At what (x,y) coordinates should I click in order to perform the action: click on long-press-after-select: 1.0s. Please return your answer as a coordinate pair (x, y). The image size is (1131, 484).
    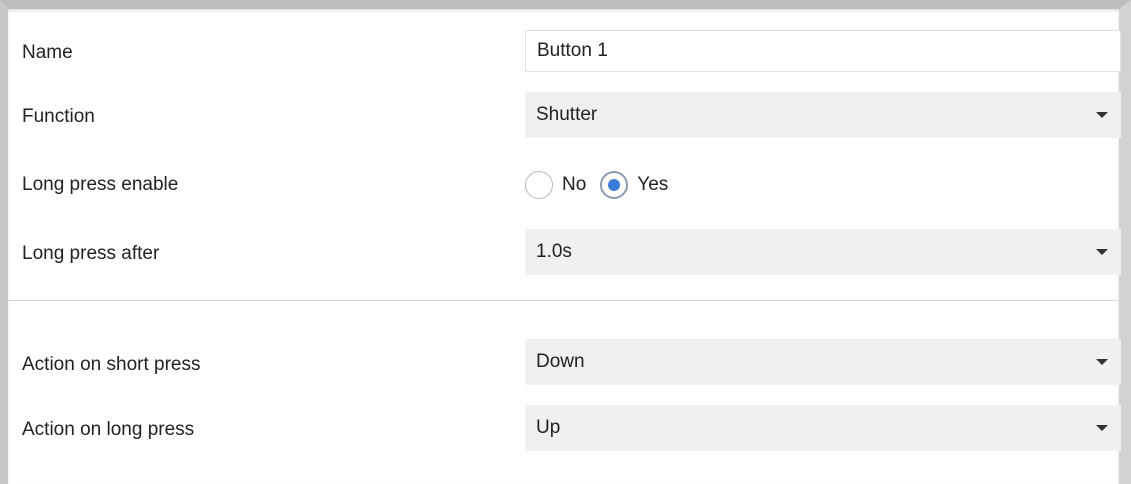
    Looking at the image, I should click on (823, 252).